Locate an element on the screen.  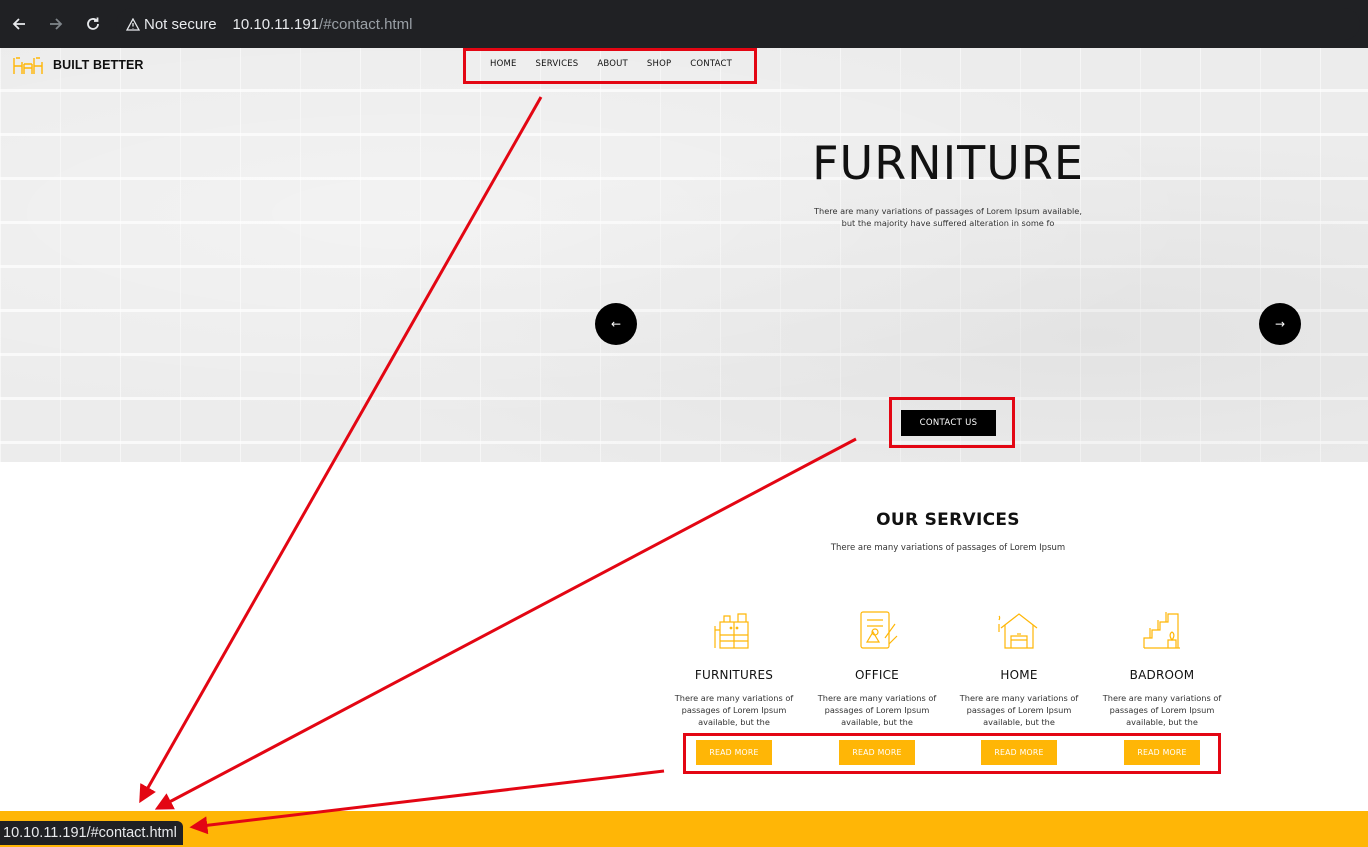
footer-band is located at coordinates (684, 829).